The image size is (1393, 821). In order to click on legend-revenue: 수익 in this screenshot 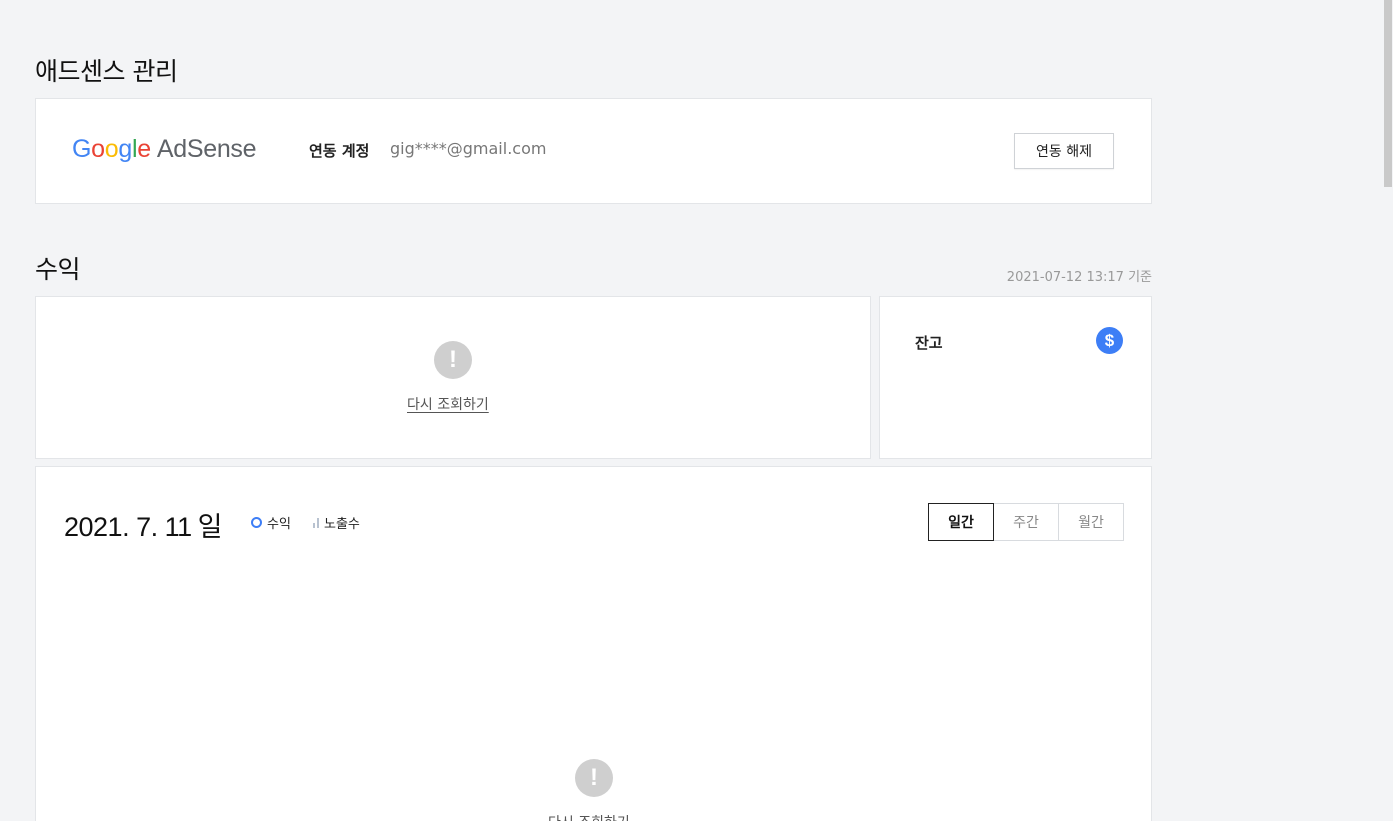, I will do `click(271, 522)`.